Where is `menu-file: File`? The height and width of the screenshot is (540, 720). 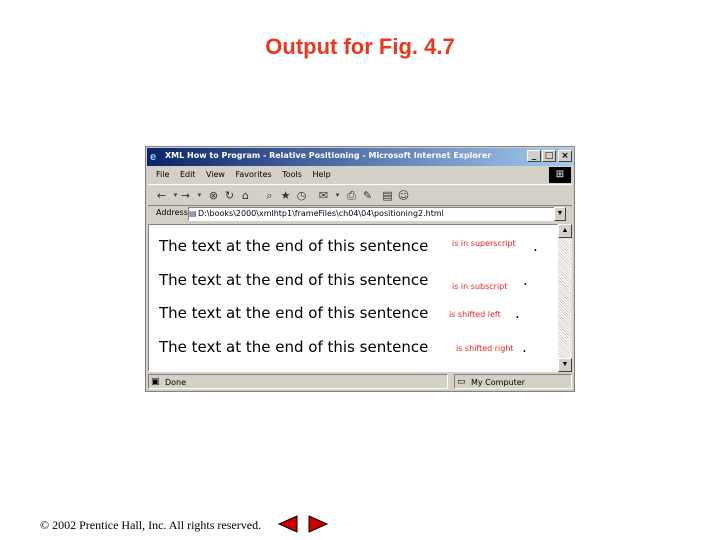
menu-file: File is located at coordinates (162, 175).